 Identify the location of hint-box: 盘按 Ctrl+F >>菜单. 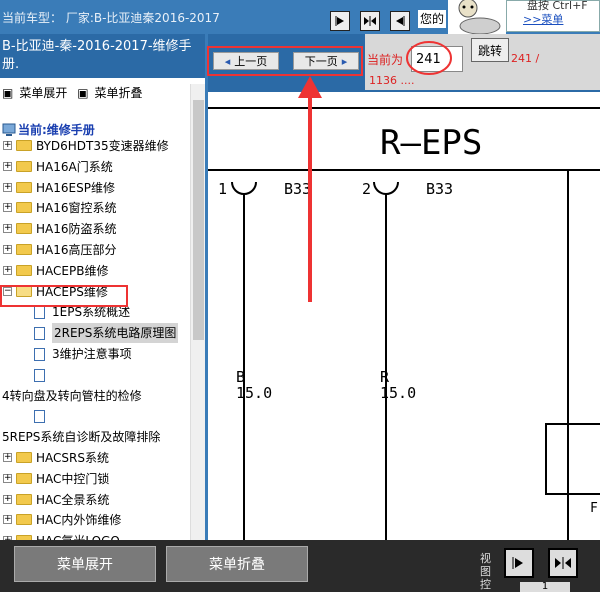
(553, 16).